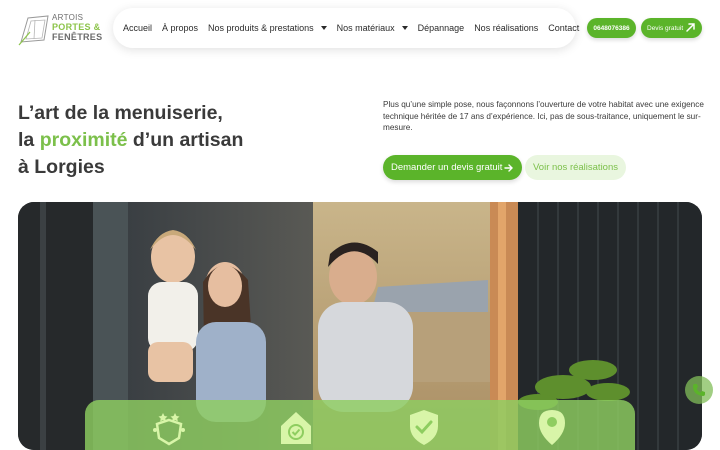 The height and width of the screenshot is (450, 720). I want to click on arrow-right-icon, so click(508, 168).